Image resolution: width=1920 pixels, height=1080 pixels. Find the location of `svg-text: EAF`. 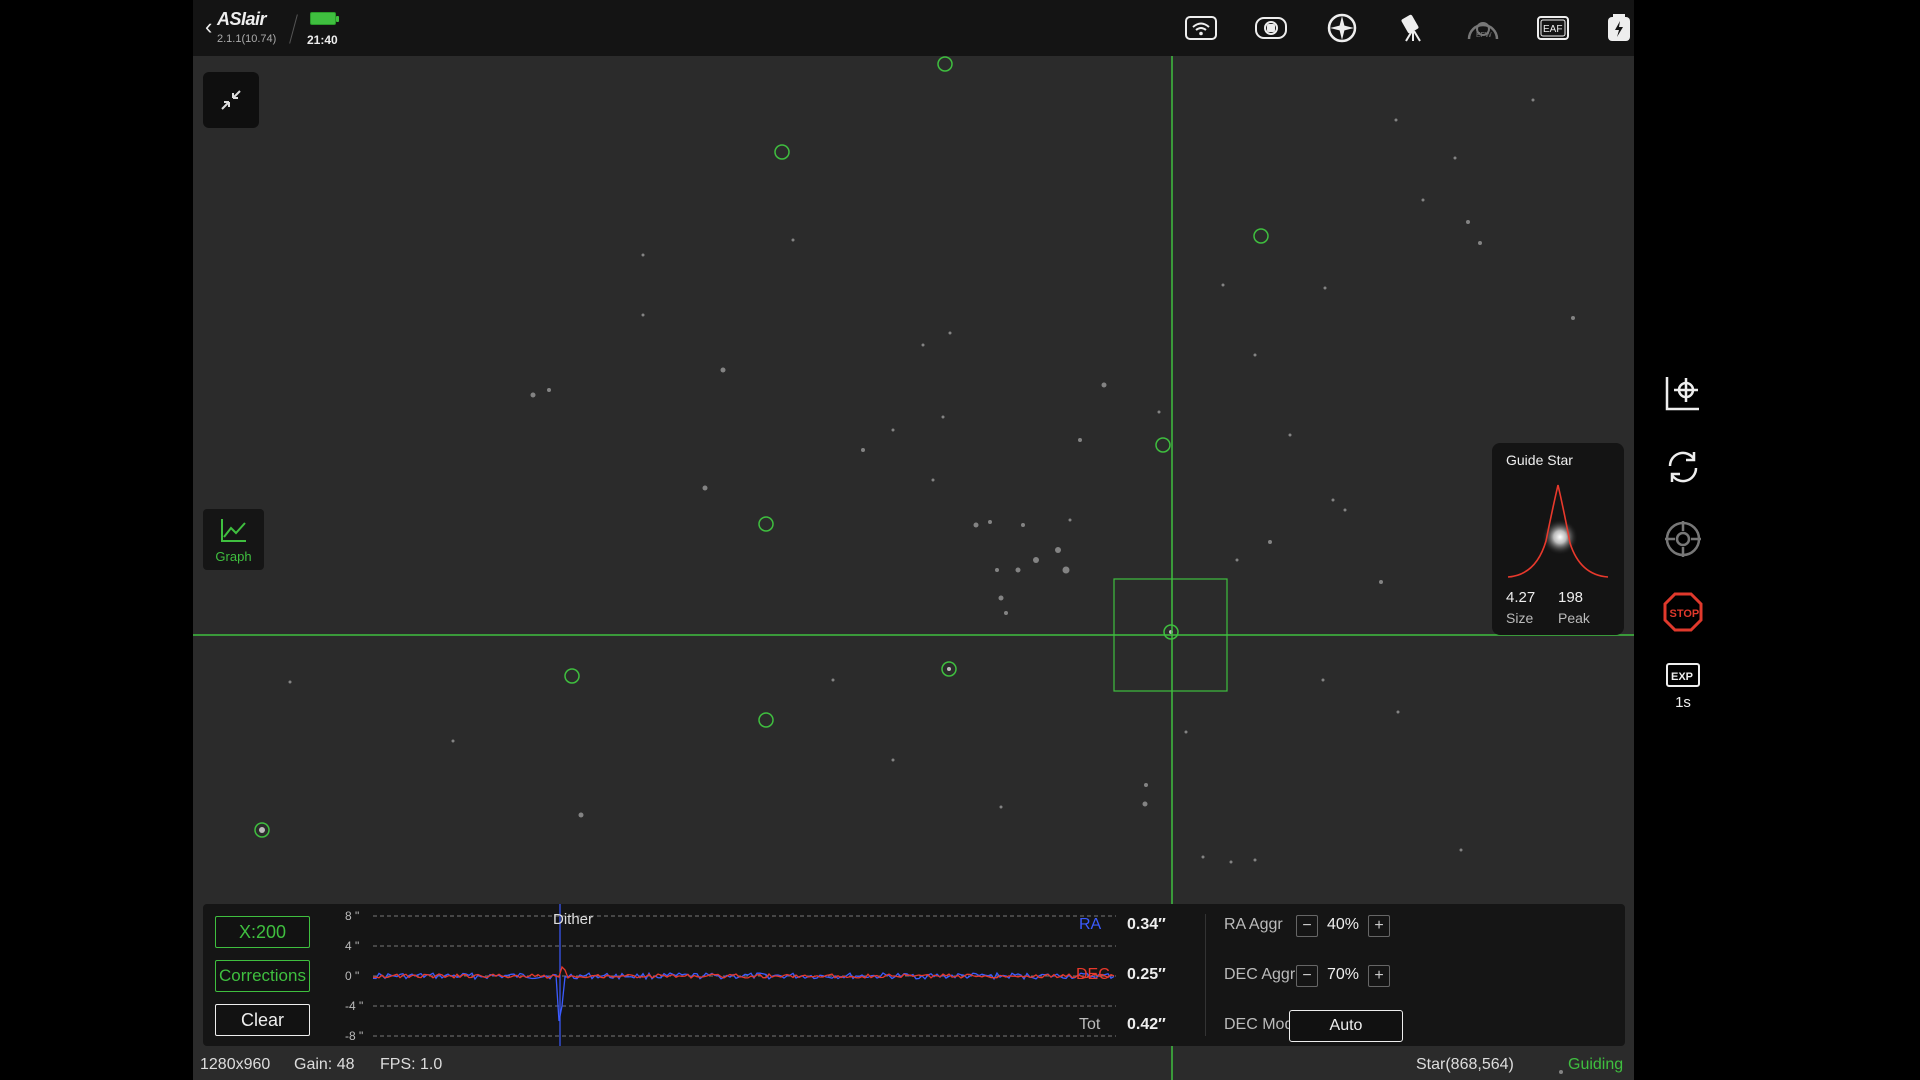

svg-text: EAF is located at coordinates (1552, 29).